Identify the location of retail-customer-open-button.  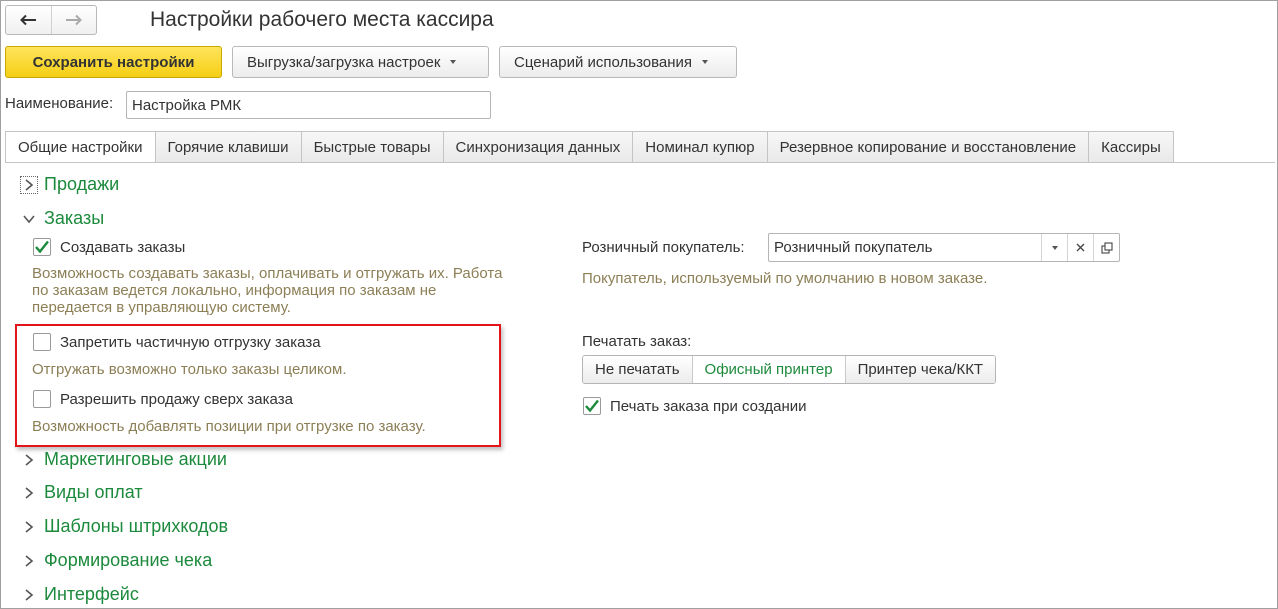
(1106, 247).